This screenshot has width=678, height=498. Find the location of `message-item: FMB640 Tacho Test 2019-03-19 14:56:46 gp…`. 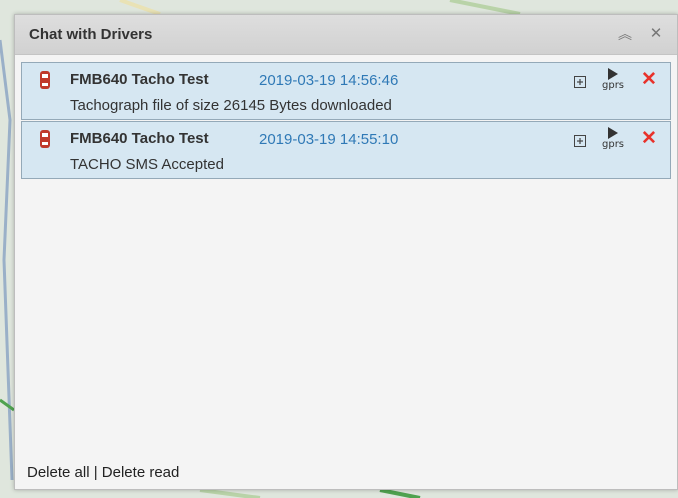

message-item: FMB640 Tacho Test 2019-03-19 14:56:46 gp… is located at coordinates (346, 91).